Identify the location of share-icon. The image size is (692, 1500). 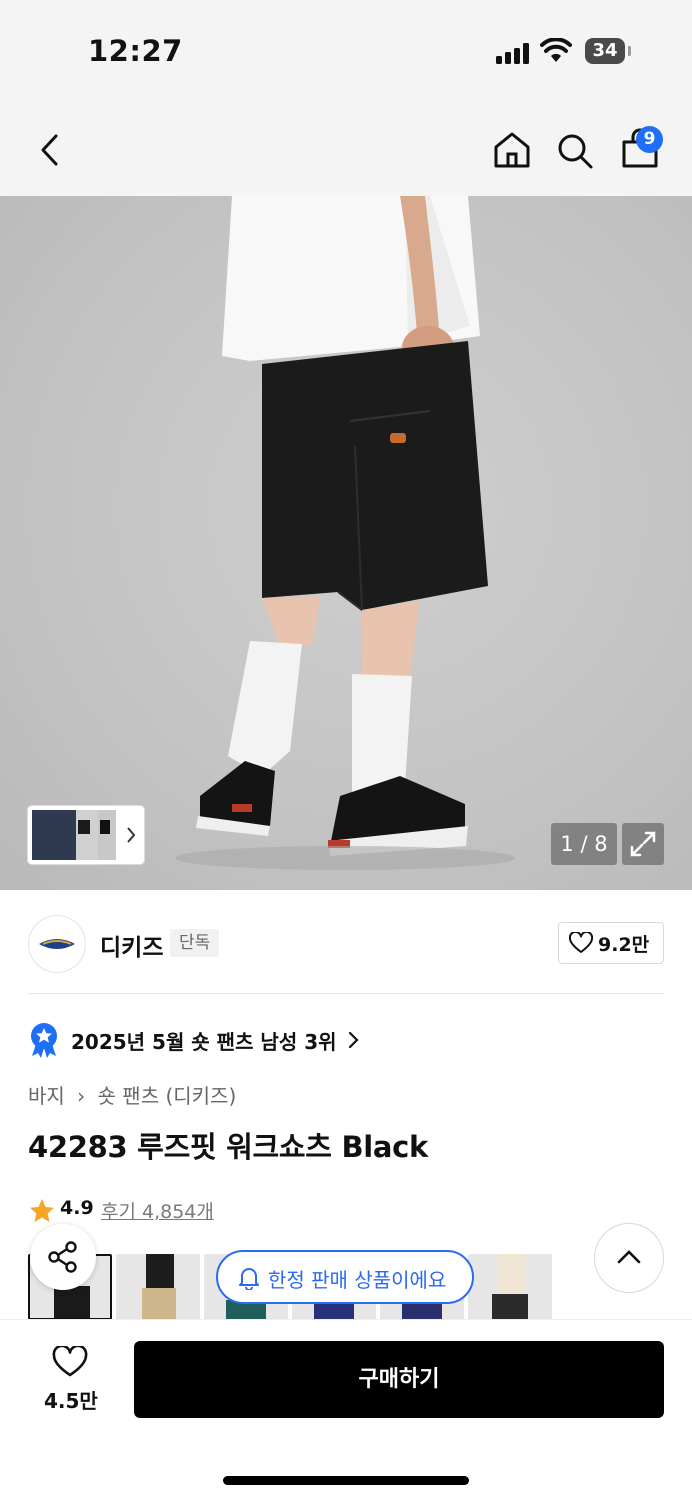
(62, 1257).